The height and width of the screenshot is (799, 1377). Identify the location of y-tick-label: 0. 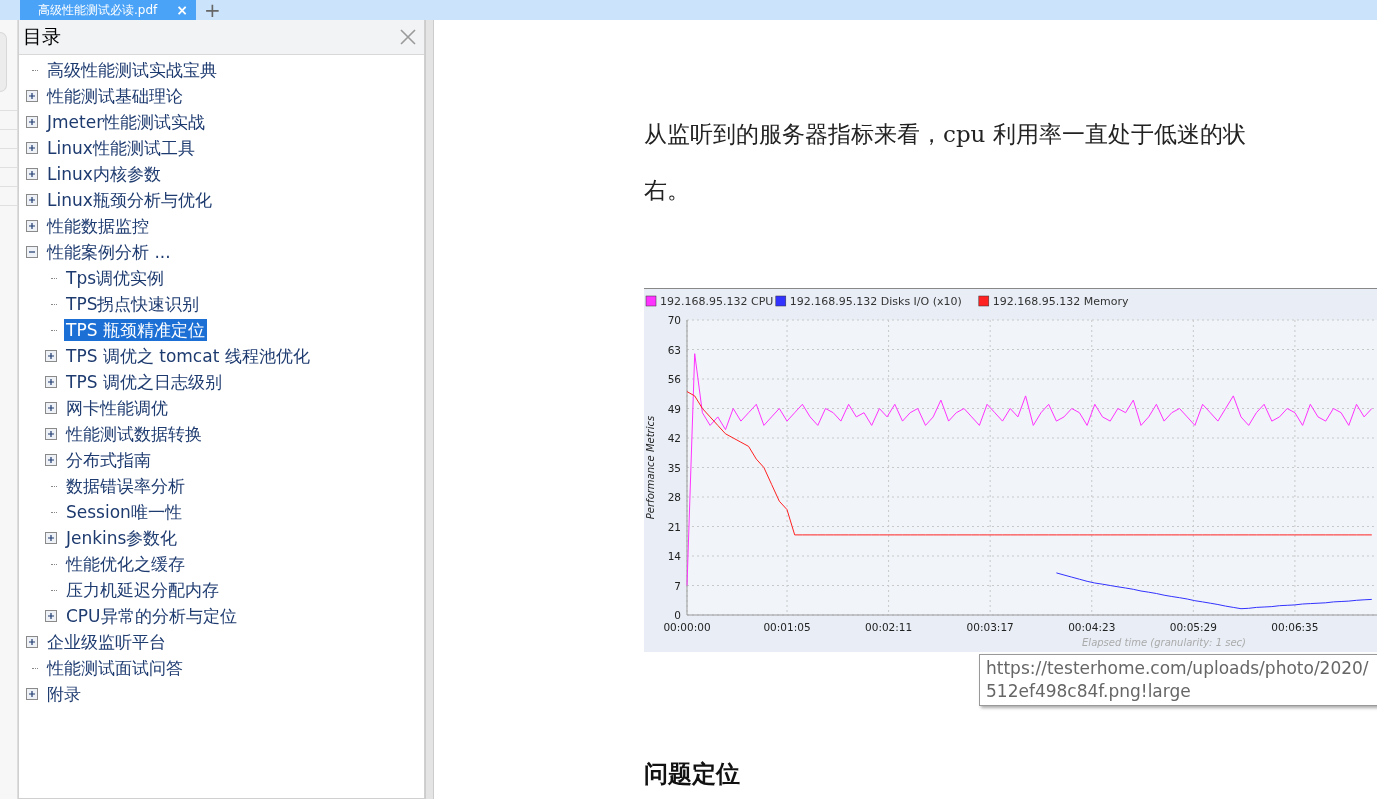
(677, 615).